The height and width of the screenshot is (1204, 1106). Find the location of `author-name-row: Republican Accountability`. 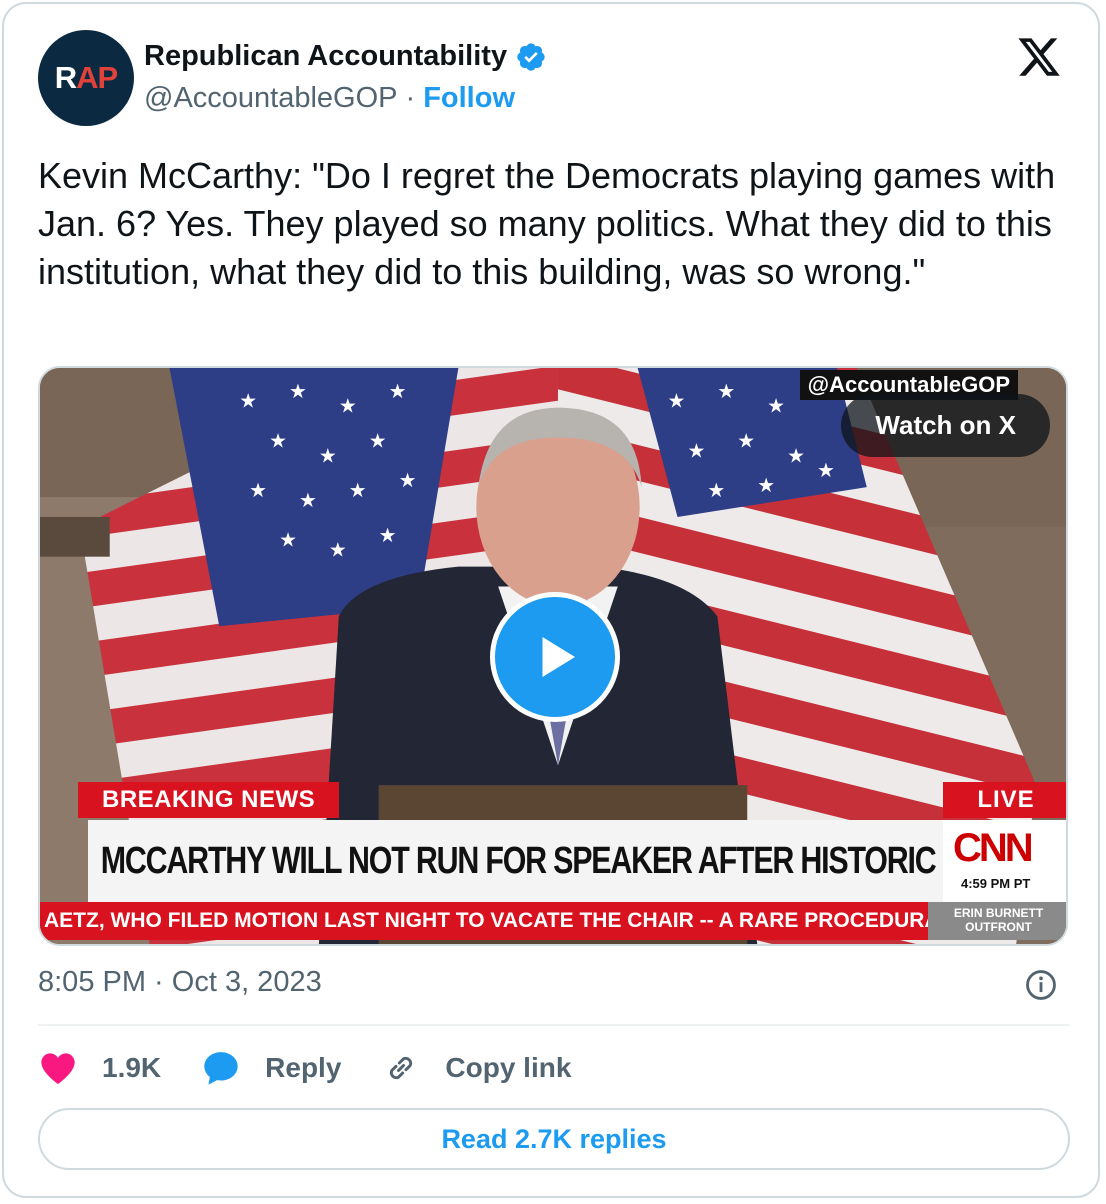

author-name-row: Republican Accountability is located at coordinates (345, 56).